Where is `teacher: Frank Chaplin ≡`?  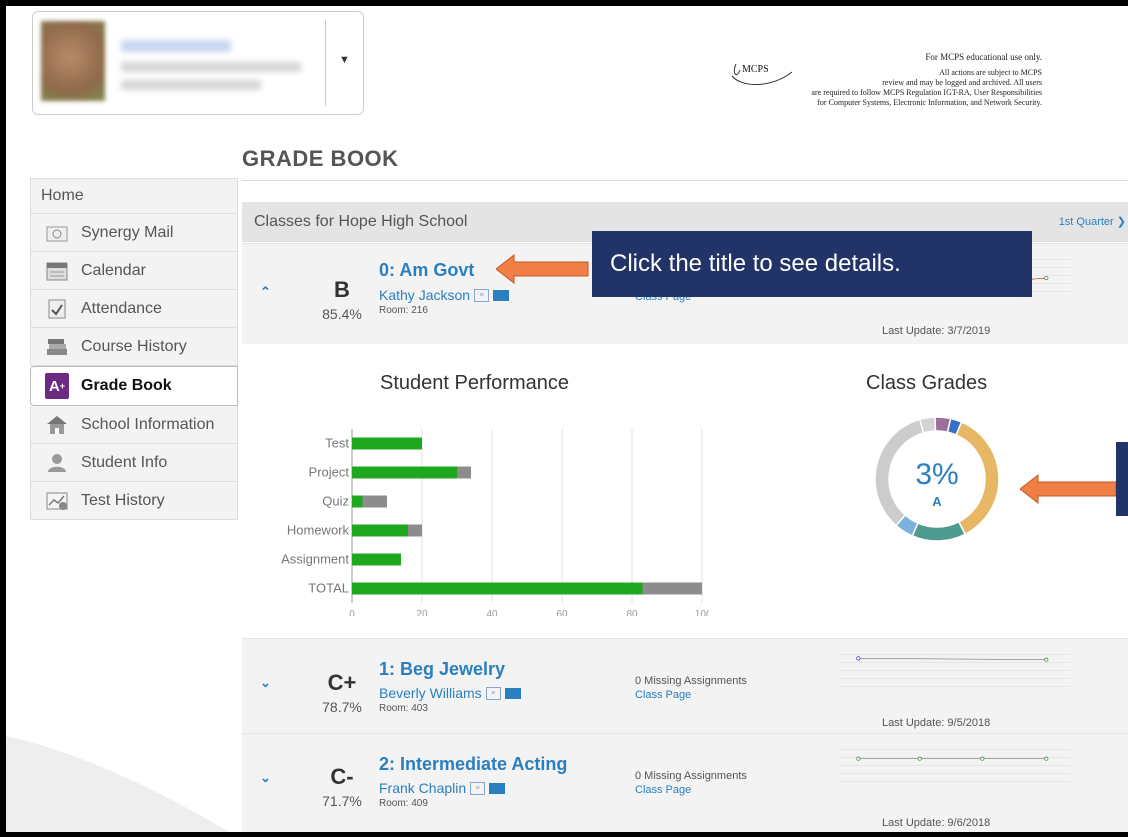
teacher: Frank Chaplin ≡ is located at coordinates (442, 788).